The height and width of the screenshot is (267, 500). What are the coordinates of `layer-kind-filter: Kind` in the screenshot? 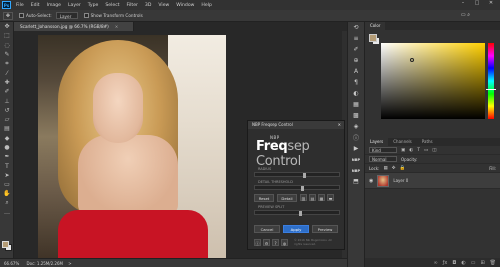 It's located at (383, 150).